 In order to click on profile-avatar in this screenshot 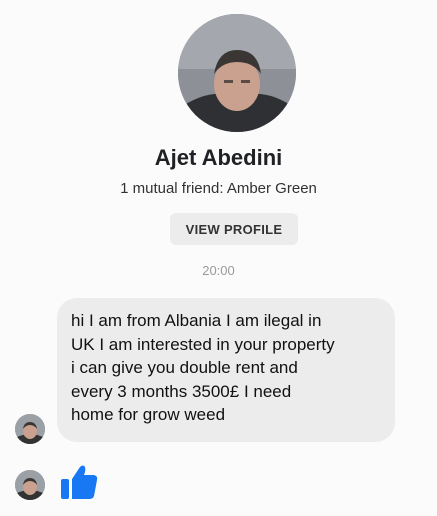, I will do `click(237, 73)`.